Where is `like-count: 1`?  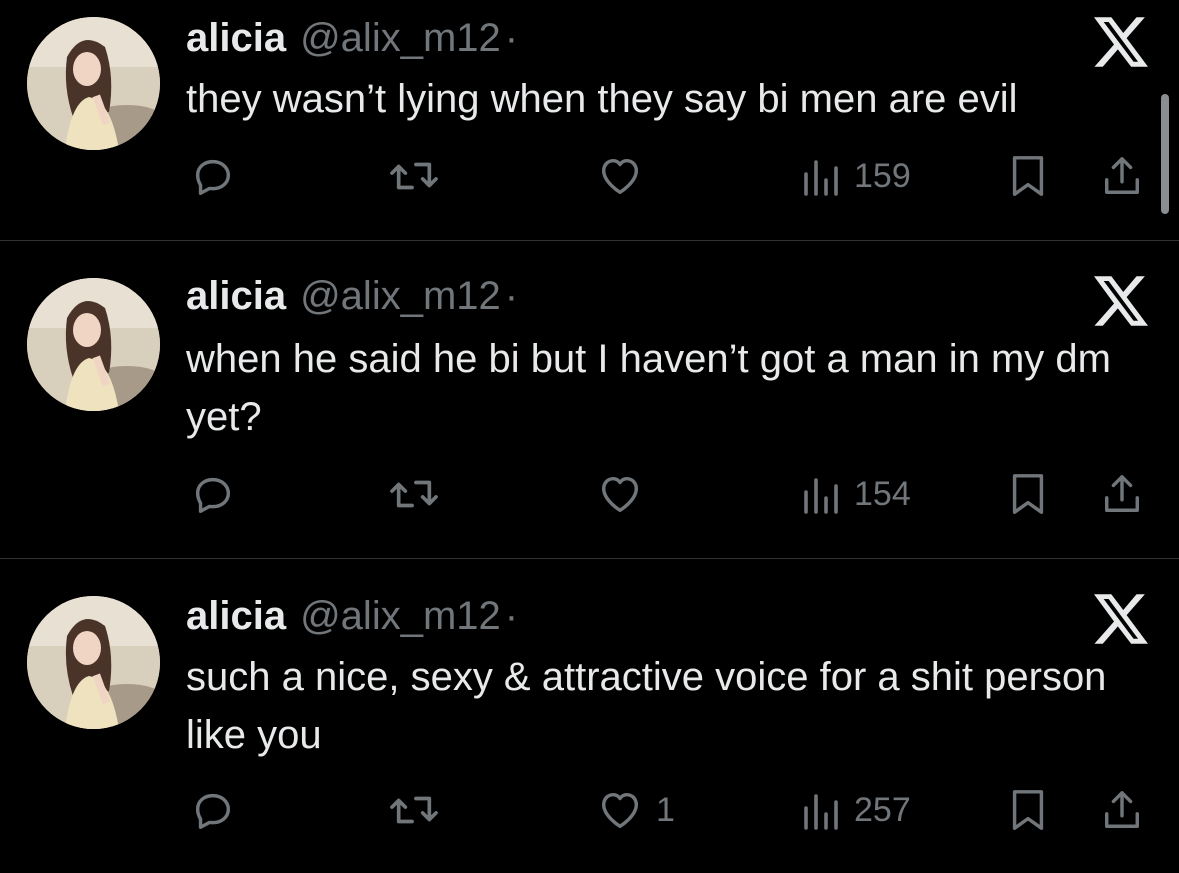
like-count: 1 is located at coordinates (665, 809).